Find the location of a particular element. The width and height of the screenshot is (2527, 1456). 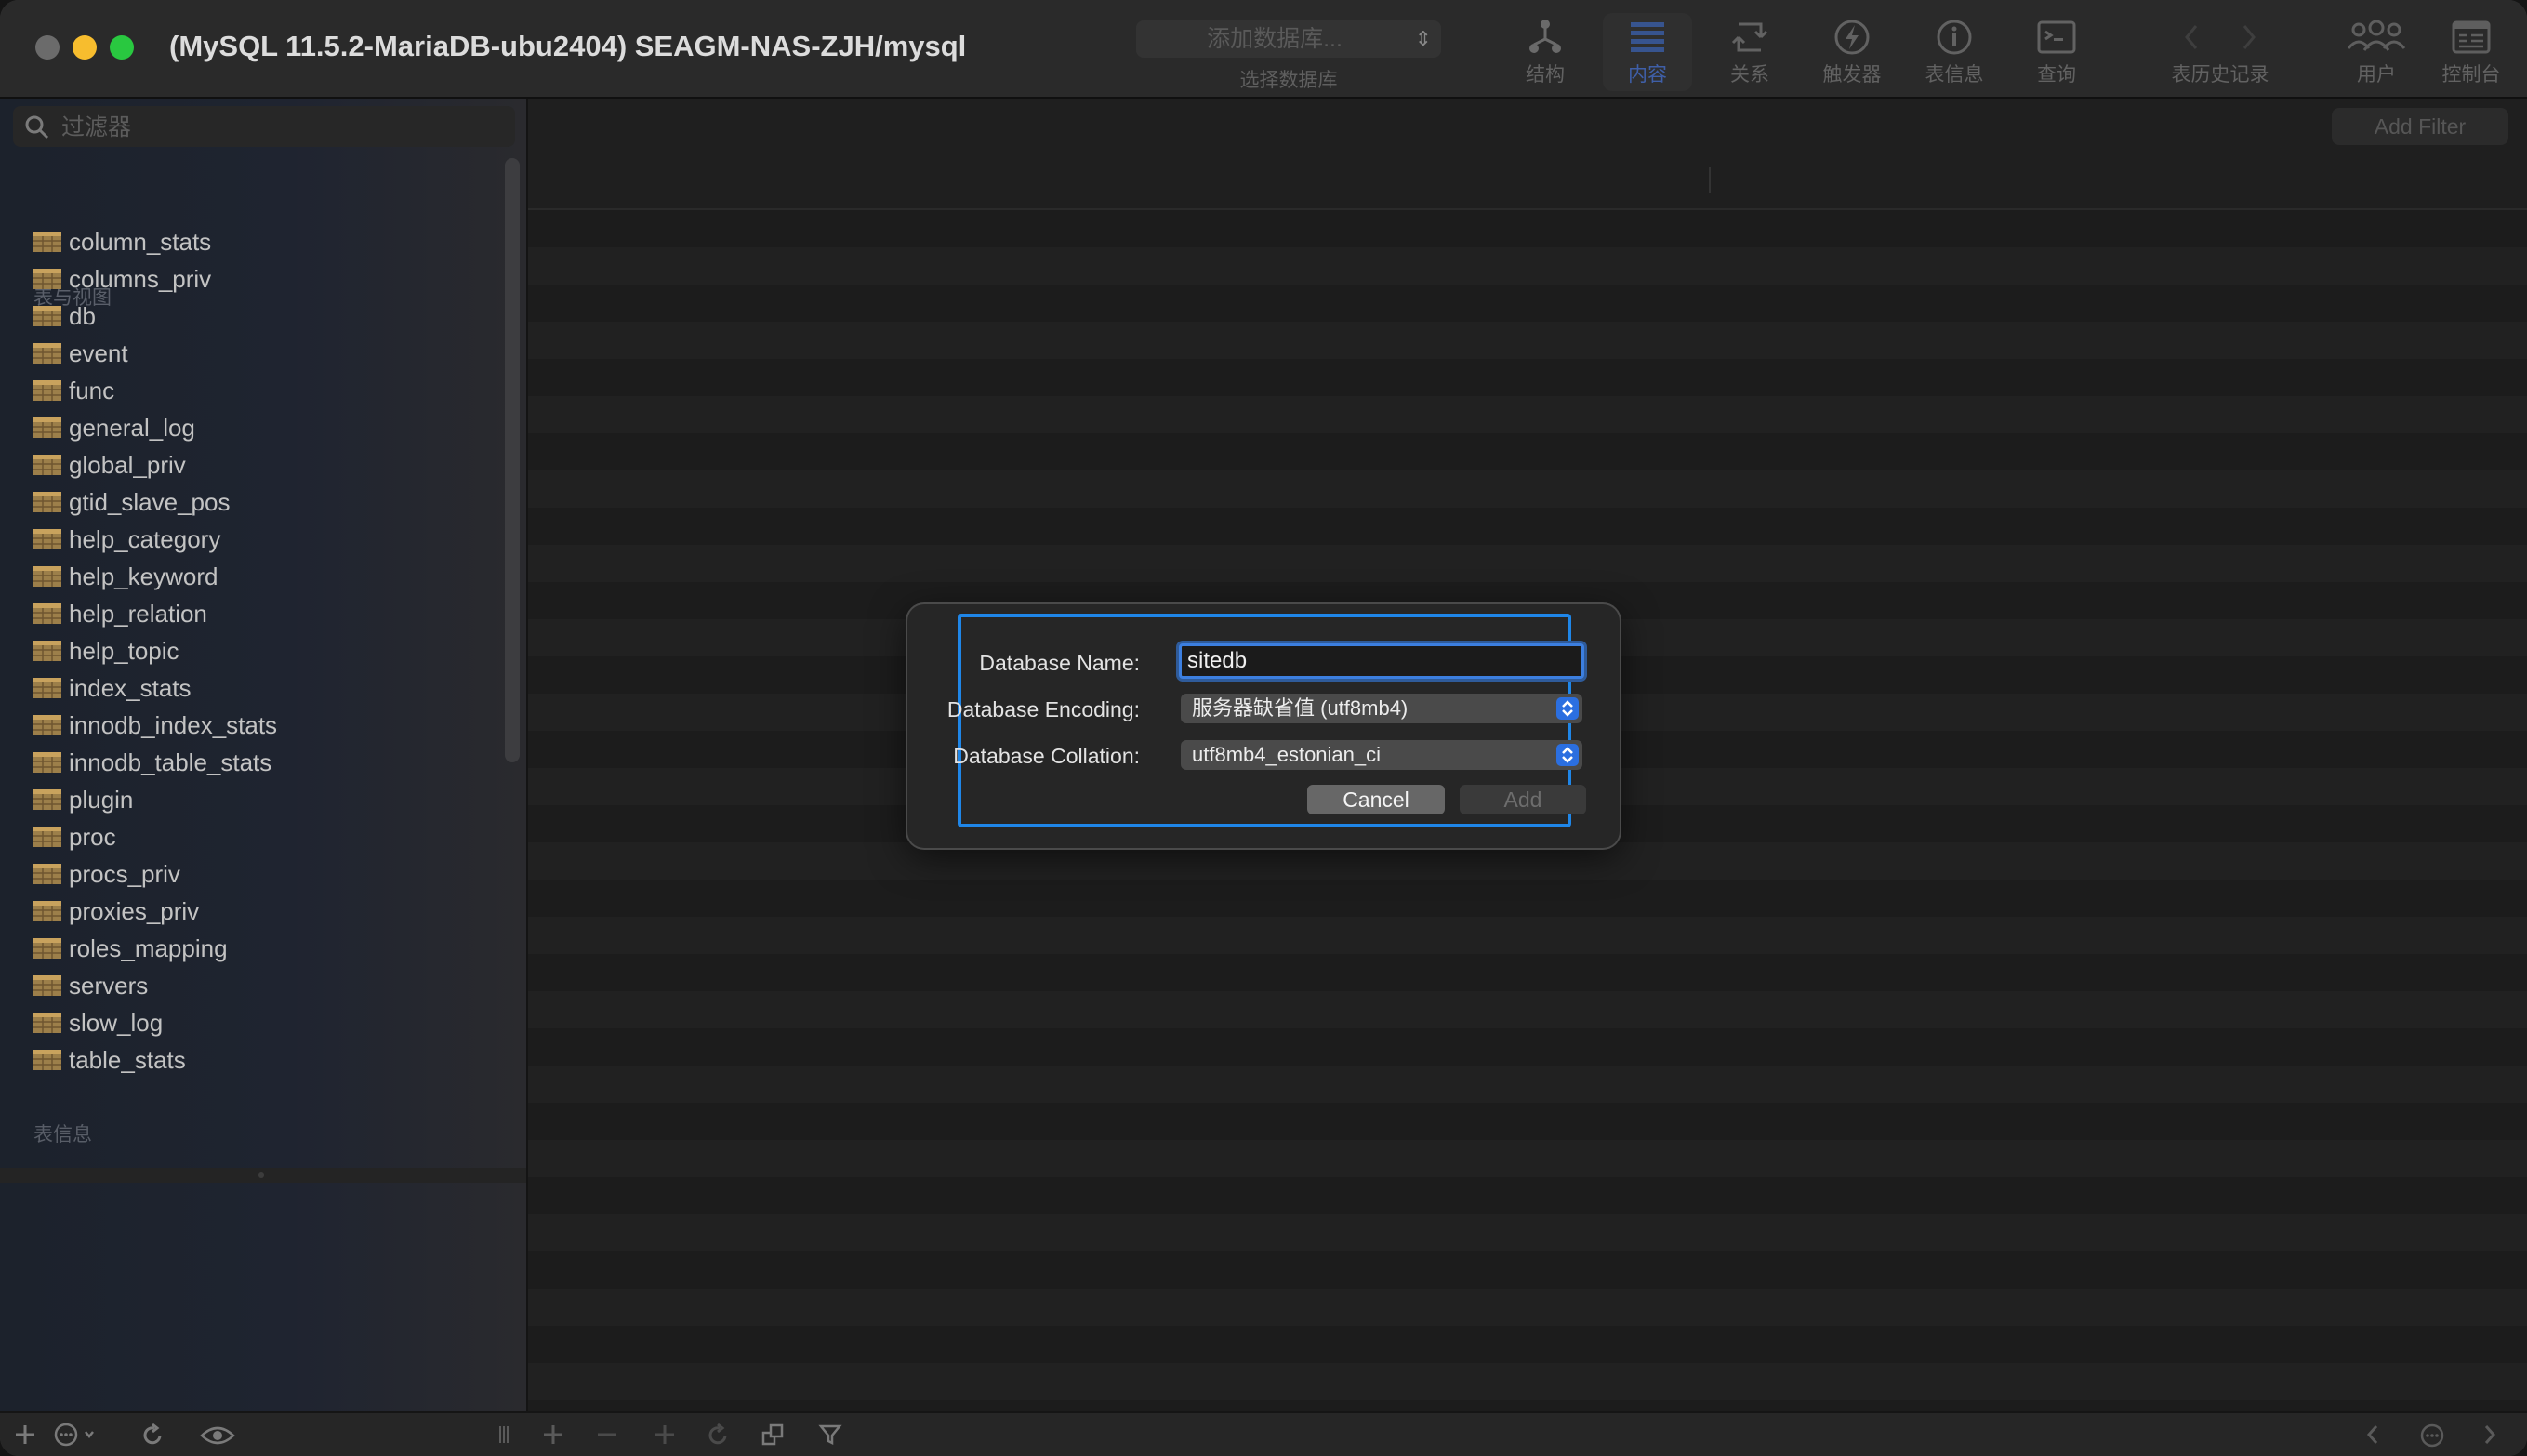

toolbar-history-button: 表历史记录 is located at coordinates (2220, 52).